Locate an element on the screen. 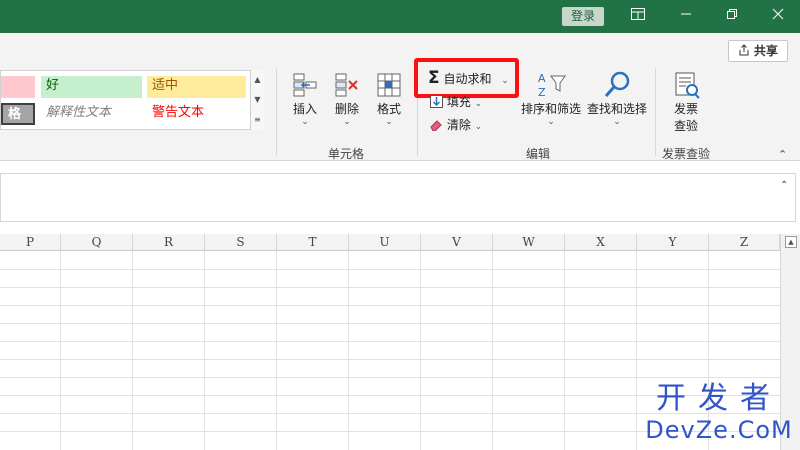 This screenshot has width=800, height=450. column-header: Z is located at coordinates (744, 242).